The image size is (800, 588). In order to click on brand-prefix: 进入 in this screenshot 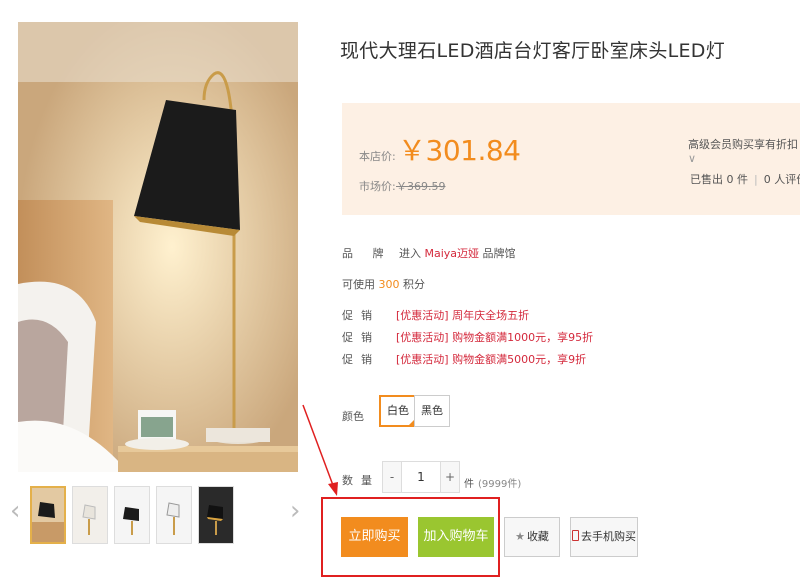, I will do `click(410, 253)`.